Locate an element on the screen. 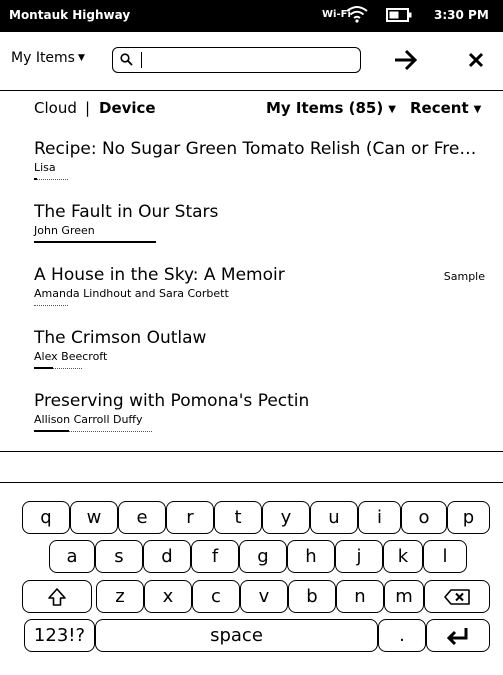 The image size is (503, 675). sort-dropdown: Recent ▼ is located at coordinates (445, 108).